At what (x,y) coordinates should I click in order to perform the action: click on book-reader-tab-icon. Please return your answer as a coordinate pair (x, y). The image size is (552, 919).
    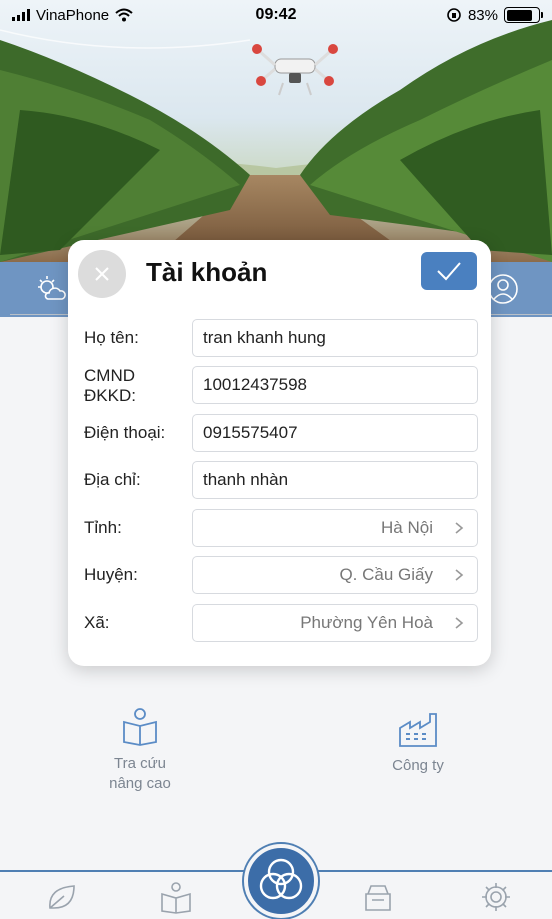
    Looking at the image, I should click on (176, 897).